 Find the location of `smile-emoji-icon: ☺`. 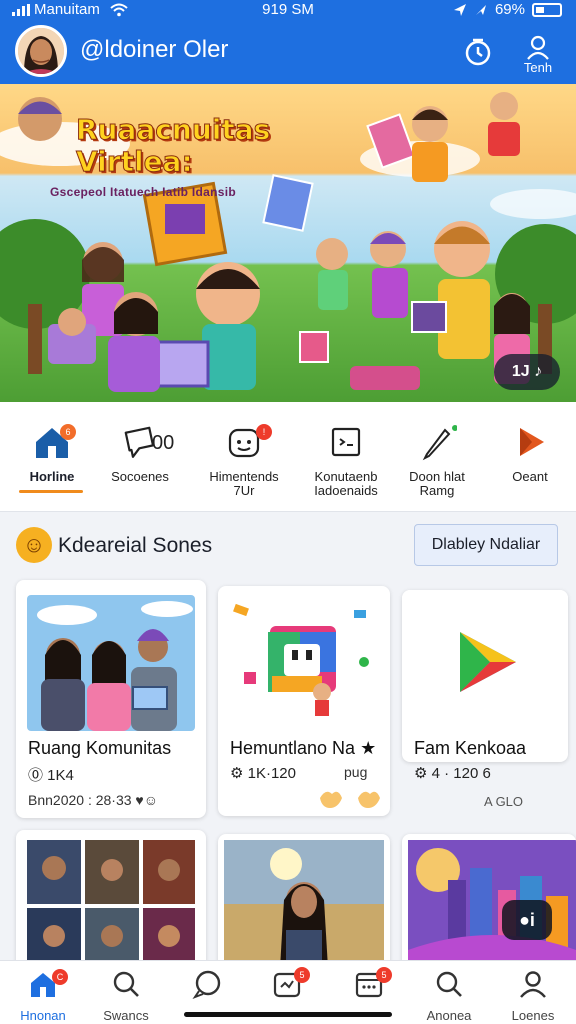

smile-emoji-icon: ☺ is located at coordinates (34, 545).